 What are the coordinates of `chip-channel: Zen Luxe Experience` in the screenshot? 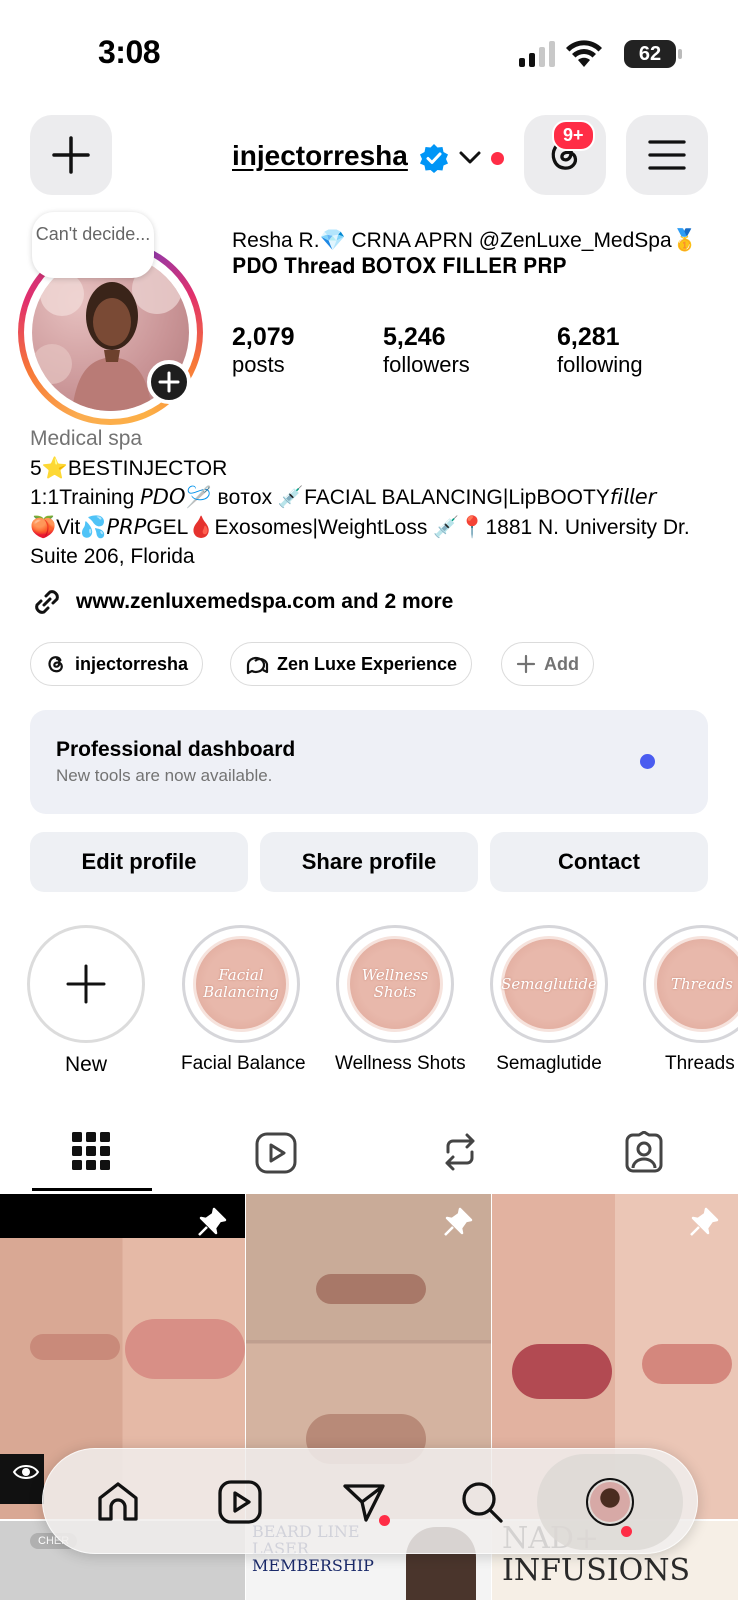 It's located at (351, 664).